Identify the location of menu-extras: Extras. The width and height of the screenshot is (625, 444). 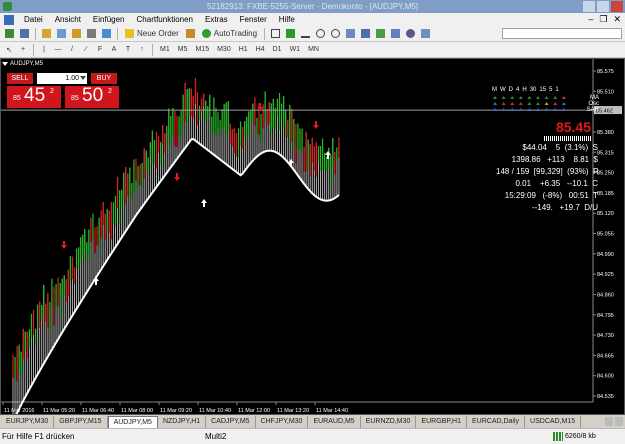
(216, 19).